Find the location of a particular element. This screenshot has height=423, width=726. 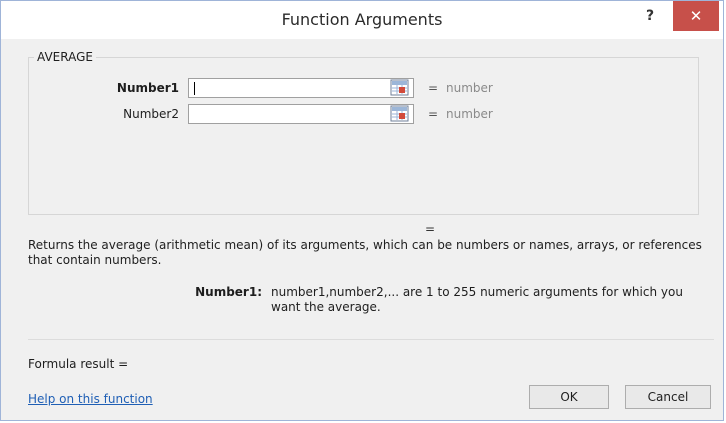

number1-equals: = is located at coordinates (433, 88).